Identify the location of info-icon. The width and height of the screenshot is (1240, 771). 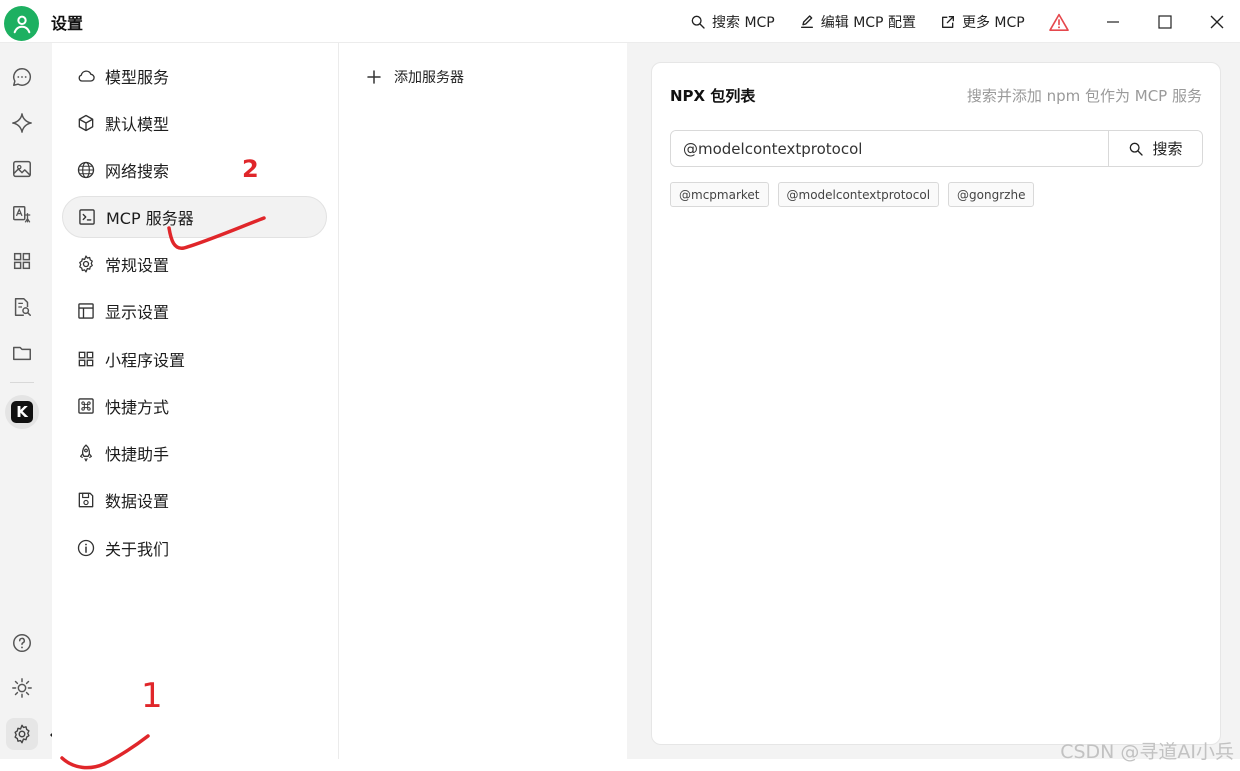
(86, 548).